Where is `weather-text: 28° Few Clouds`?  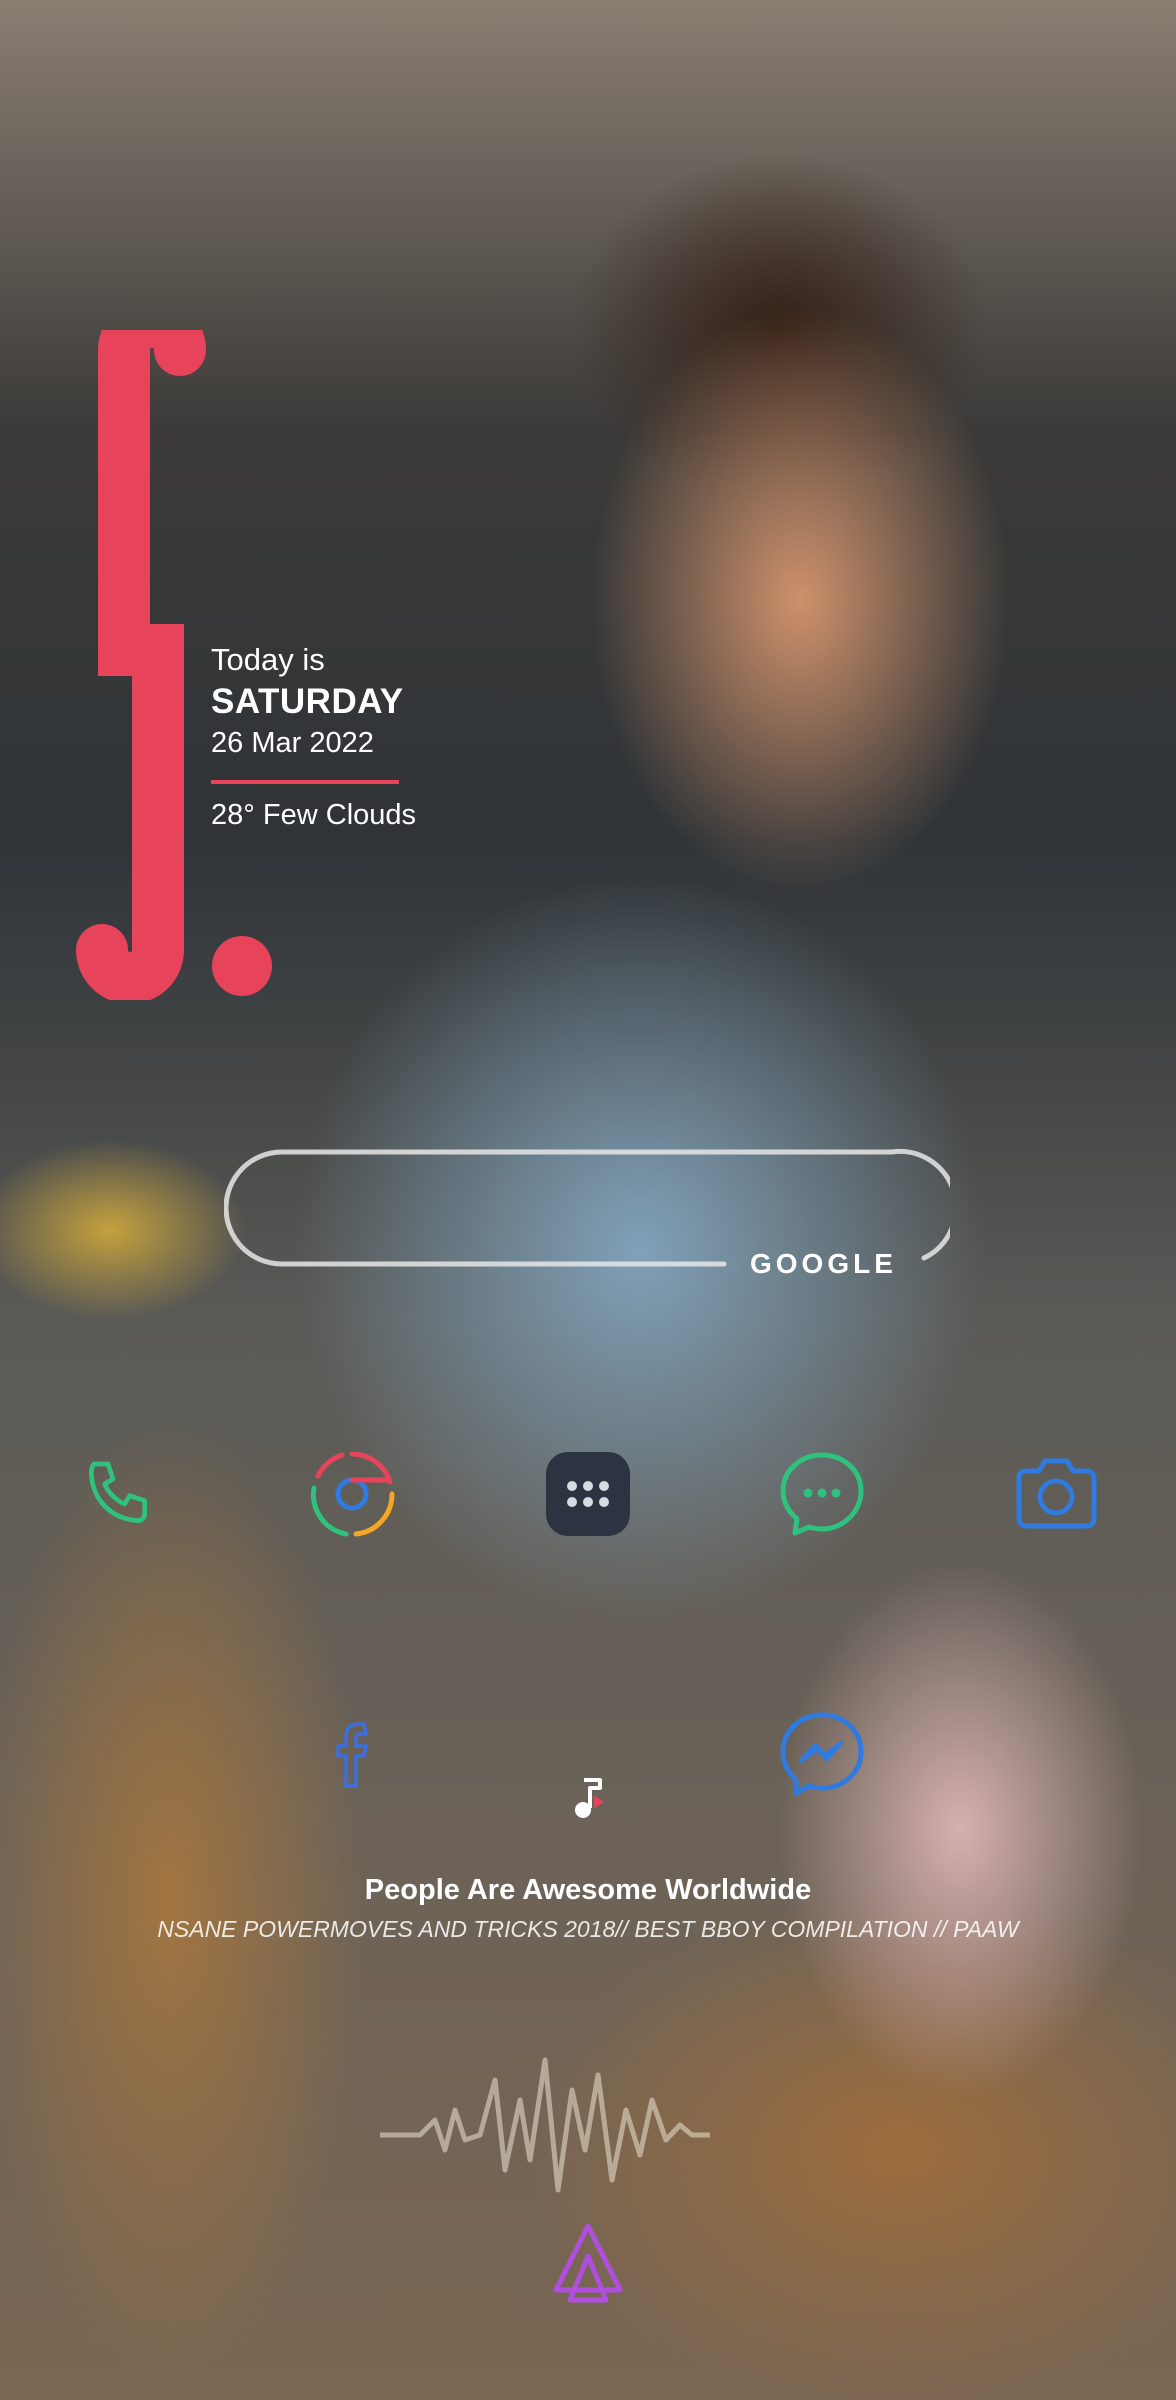 weather-text: 28° Few Clouds is located at coordinates (314, 815).